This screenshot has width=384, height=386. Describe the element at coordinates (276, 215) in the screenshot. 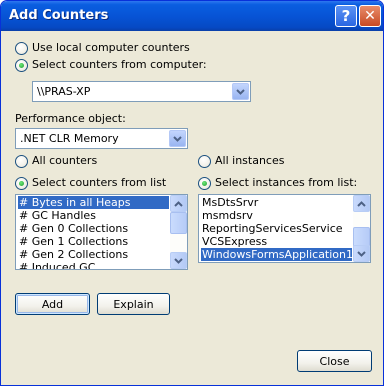

I see `list-item: msmdsrv` at that location.